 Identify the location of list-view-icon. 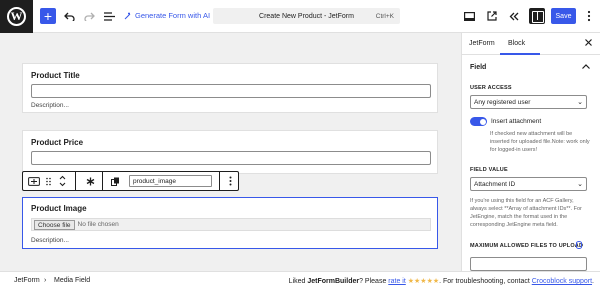
(109, 16).